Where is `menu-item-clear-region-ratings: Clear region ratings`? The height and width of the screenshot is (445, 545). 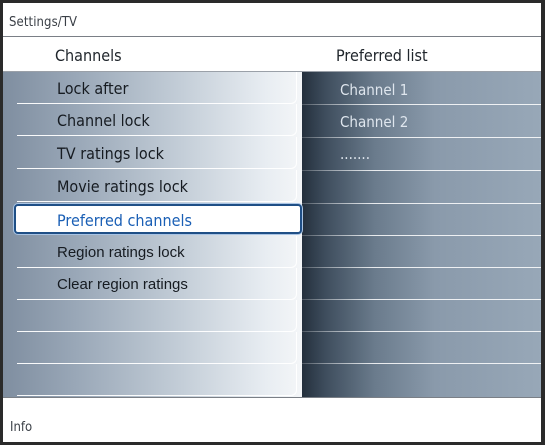 menu-item-clear-region-ratings: Clear region ratings is located at coordinates (157, 284).